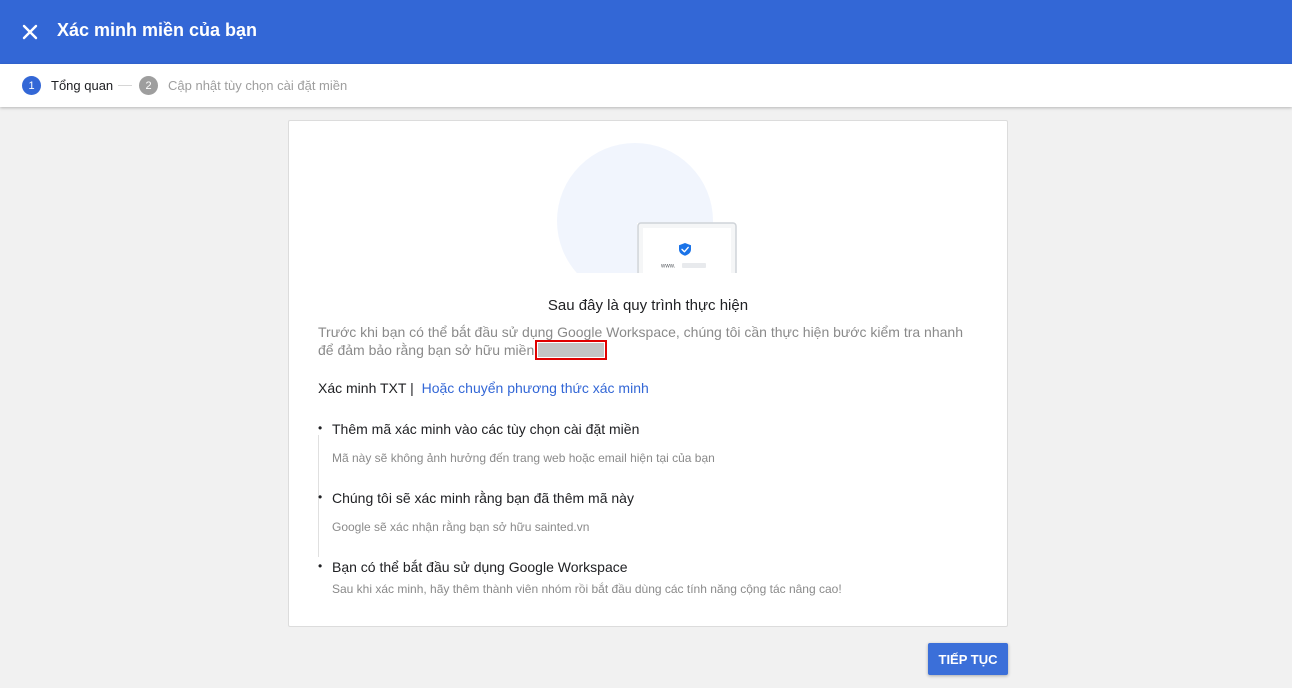  Describe the element at coordinates (82, 85) in the screenshot. I see `step-label: Tổng quan` at that location.